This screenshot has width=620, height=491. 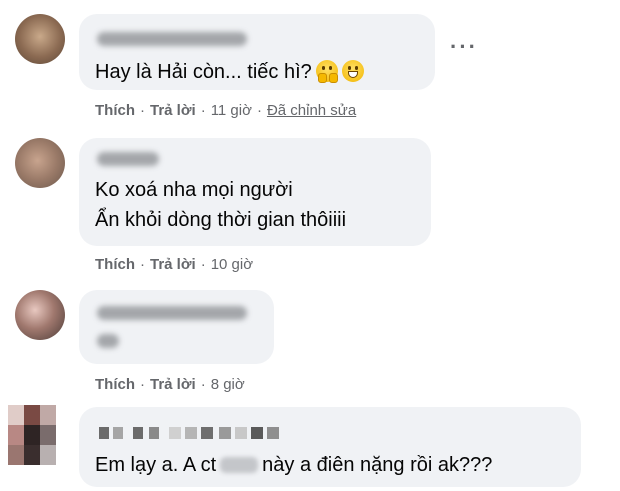 I want to click on comment-text-line: Ko xoá nha mọi người, so click(x=194, y=190).